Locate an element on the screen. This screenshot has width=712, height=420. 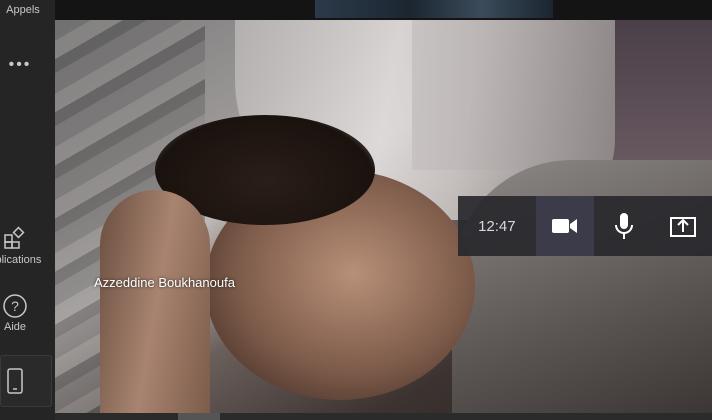
app-rail: Appels ••• Applications ? Aide is located at coordinates (27, 210).